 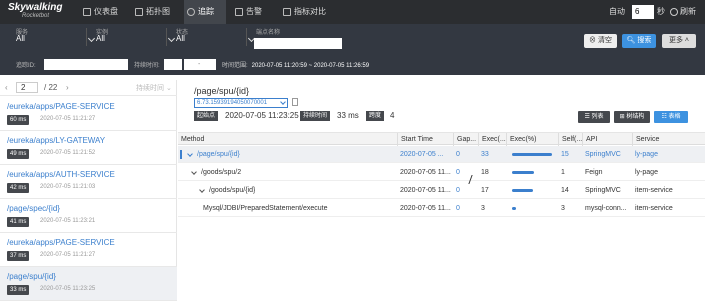 What do you see at coordinates (35, 7) in the screenshot?
I see `app-name: Skywalking` at bounding box center [35, 7].